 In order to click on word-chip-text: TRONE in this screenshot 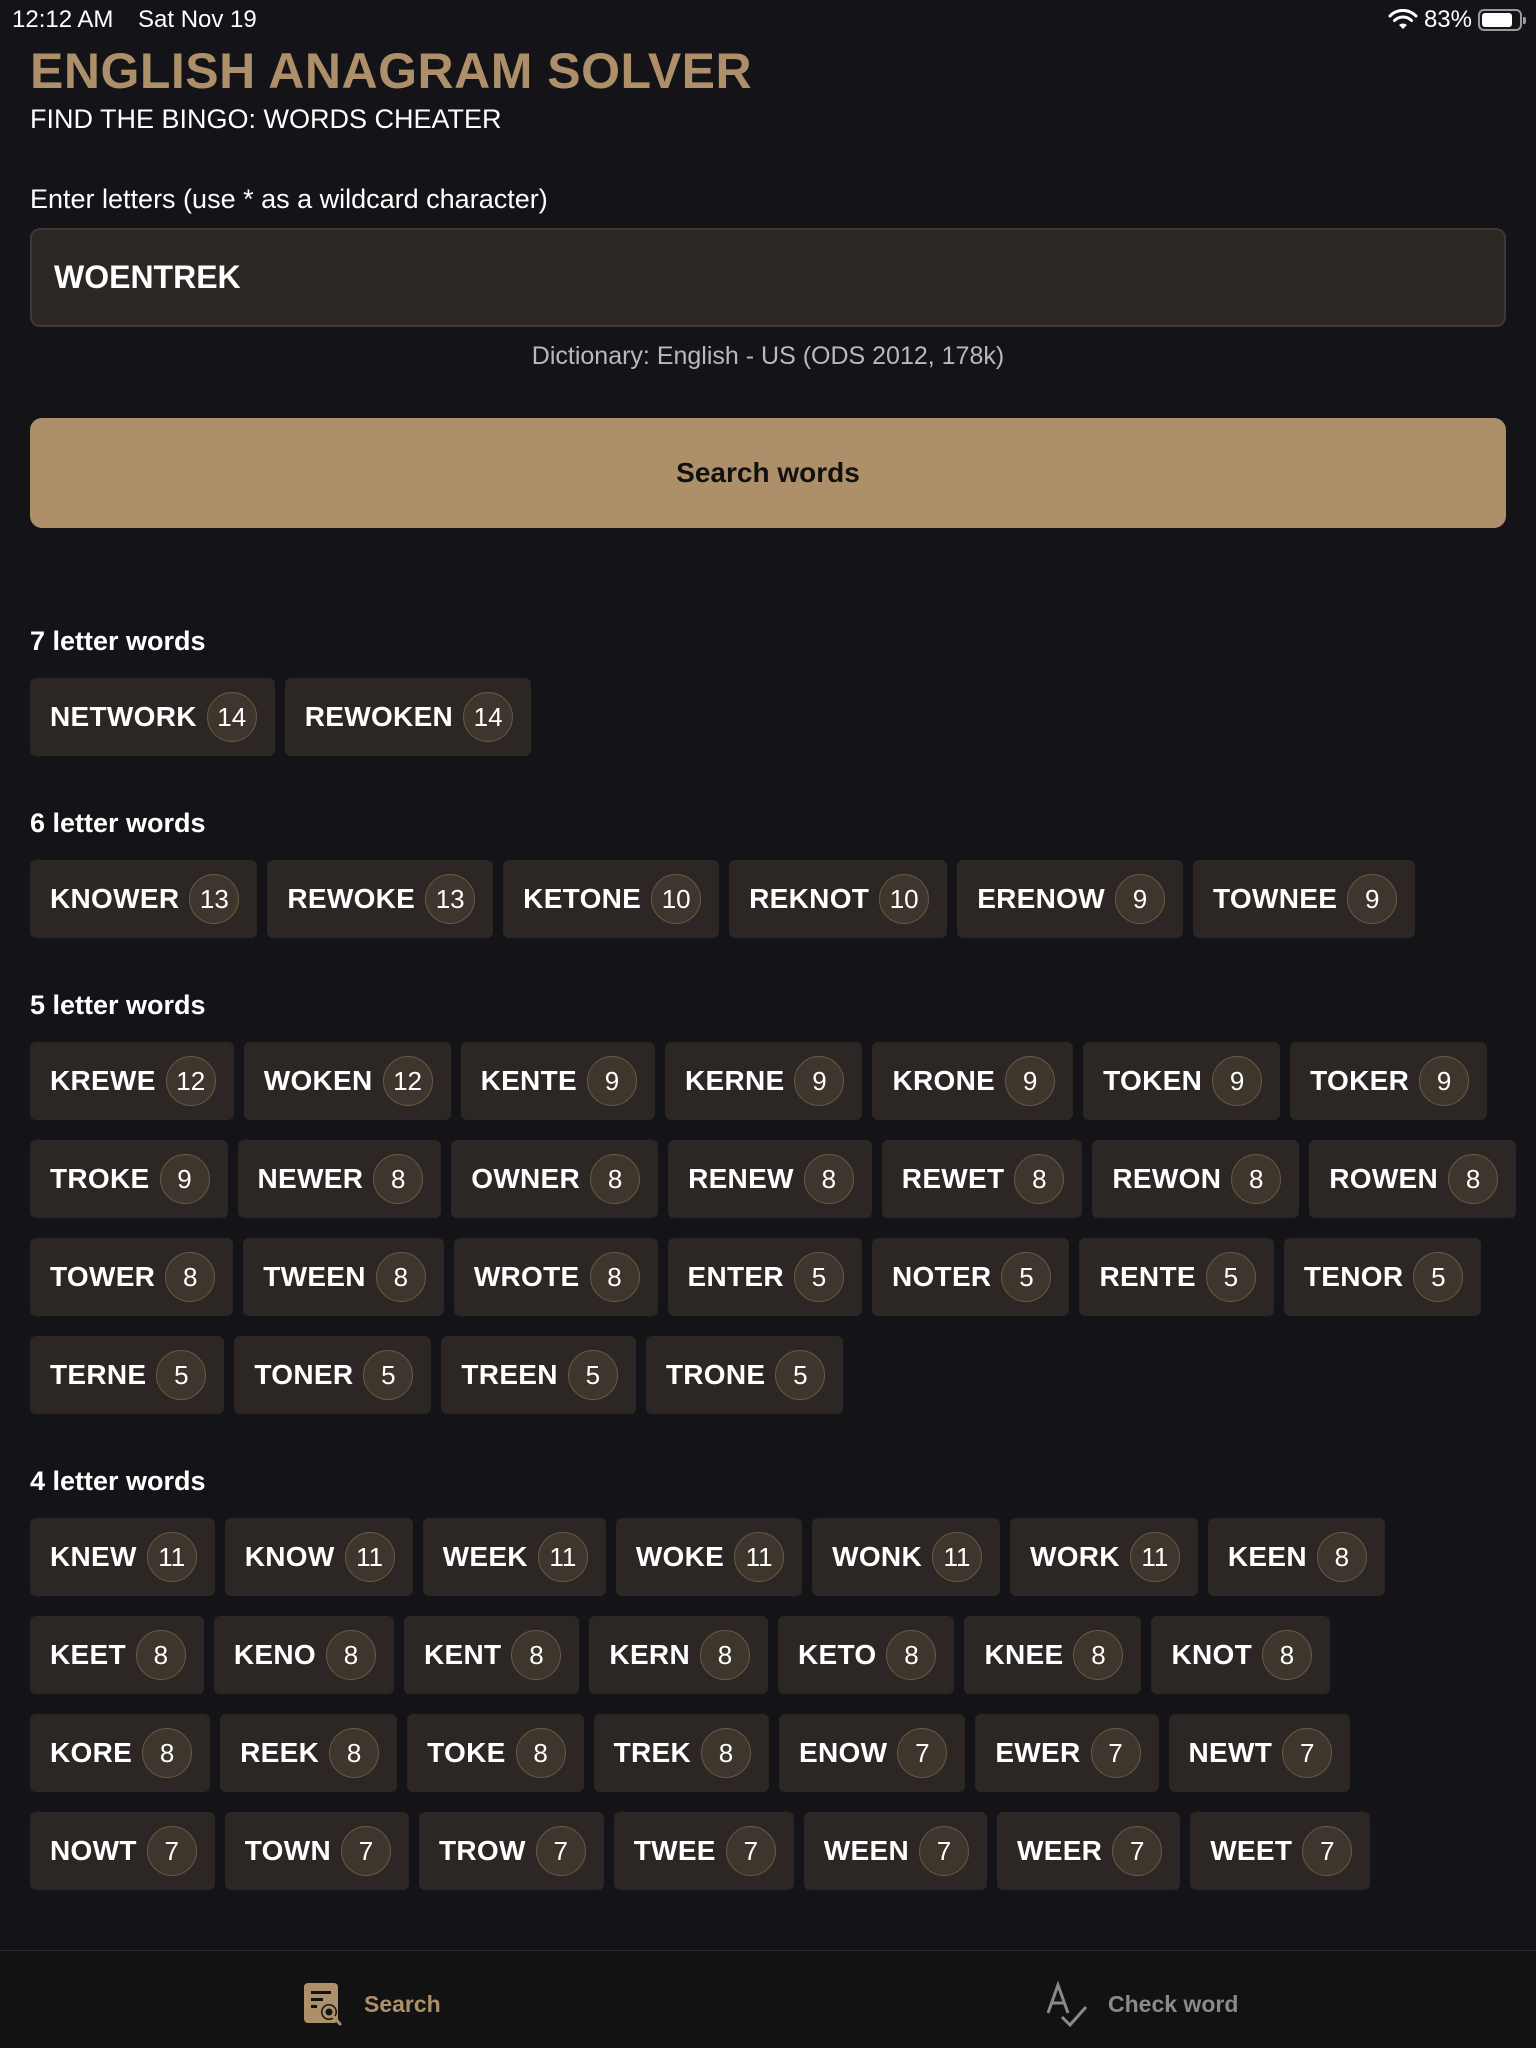, I will do `click(715, 1374)`.